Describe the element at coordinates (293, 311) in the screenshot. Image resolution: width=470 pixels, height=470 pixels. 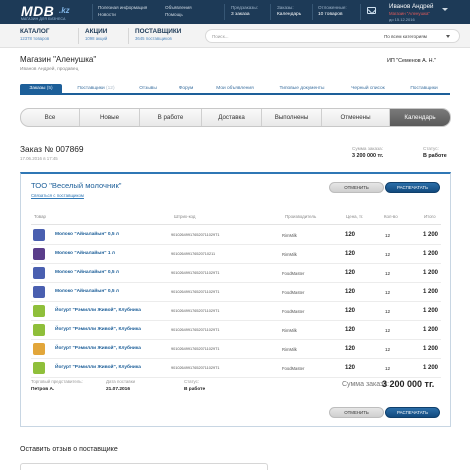
I see `product-maker: FoodMaster` at that location.